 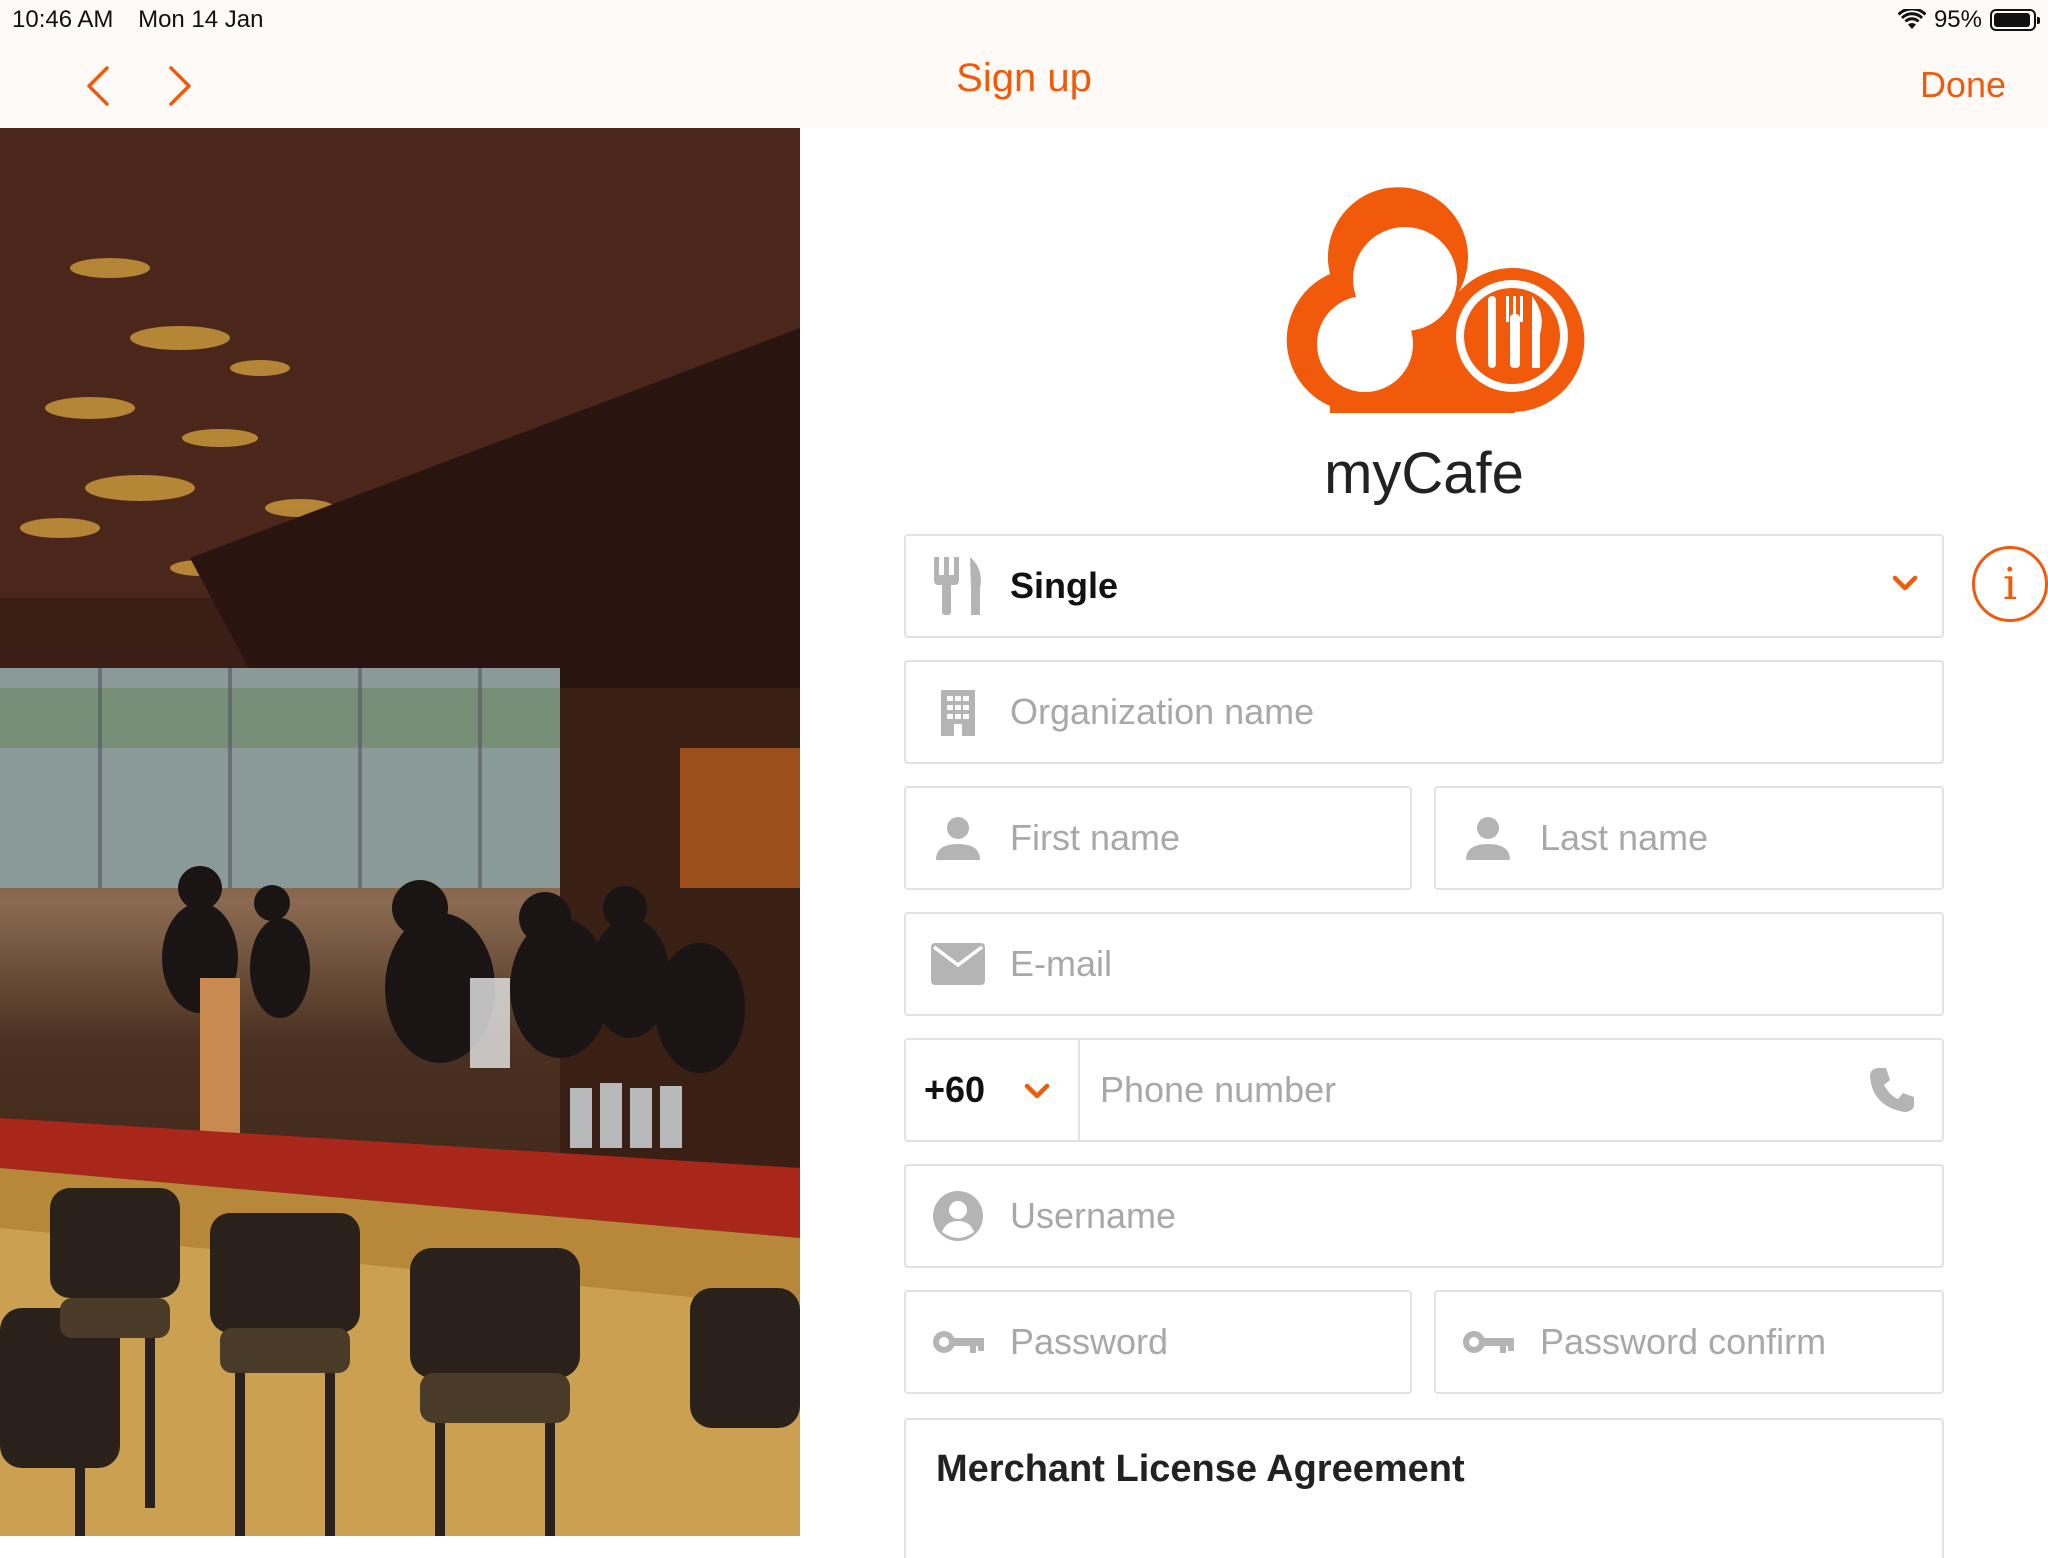 I want to click on status-left: 10:46 AM Mon 14 Jan, so click(x=147, y=20).